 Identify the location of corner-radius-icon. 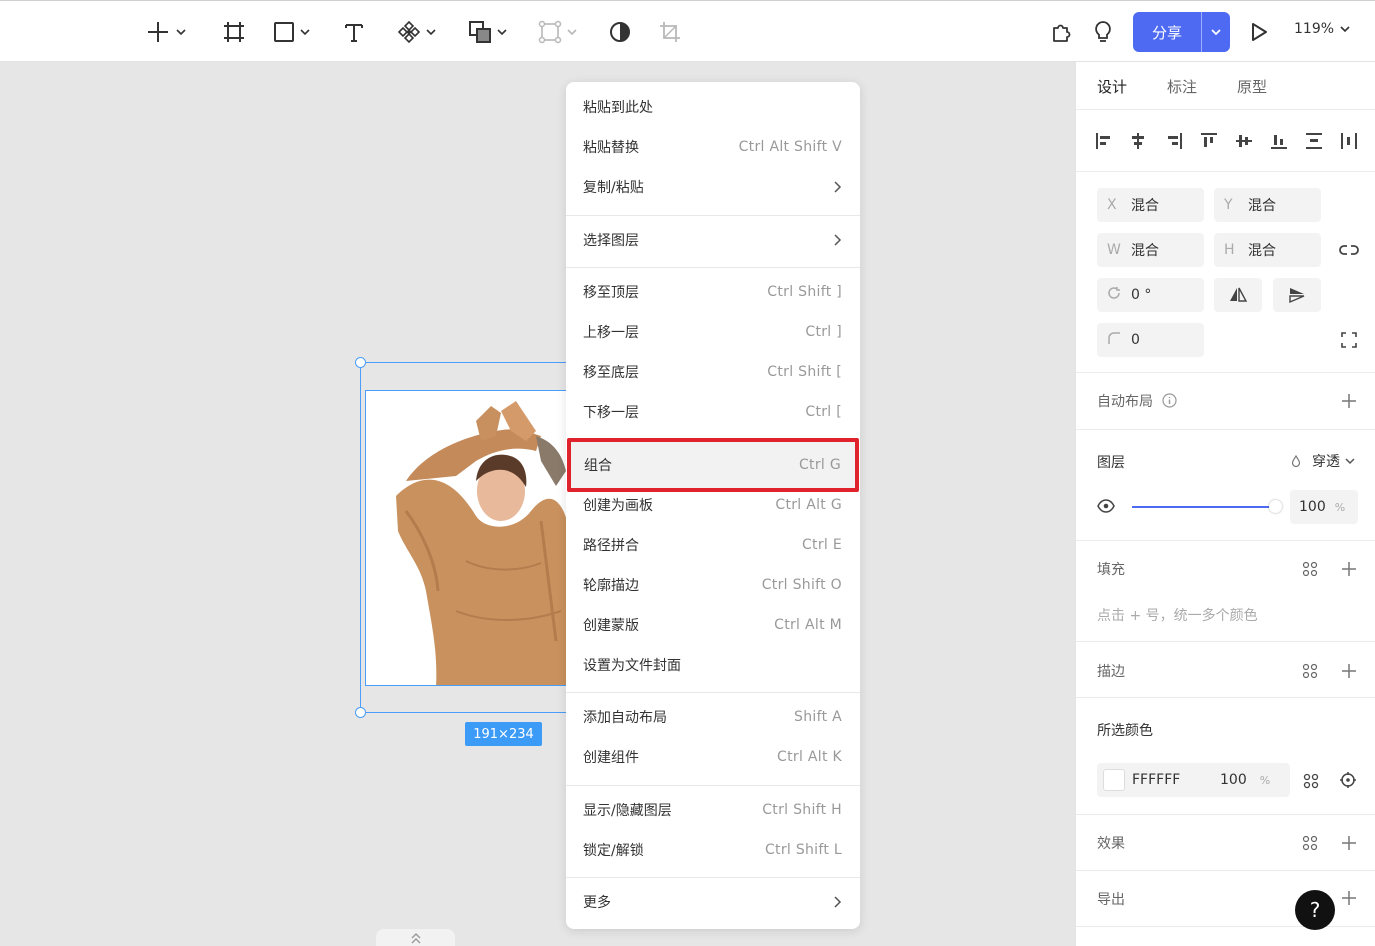
(1119, 340).